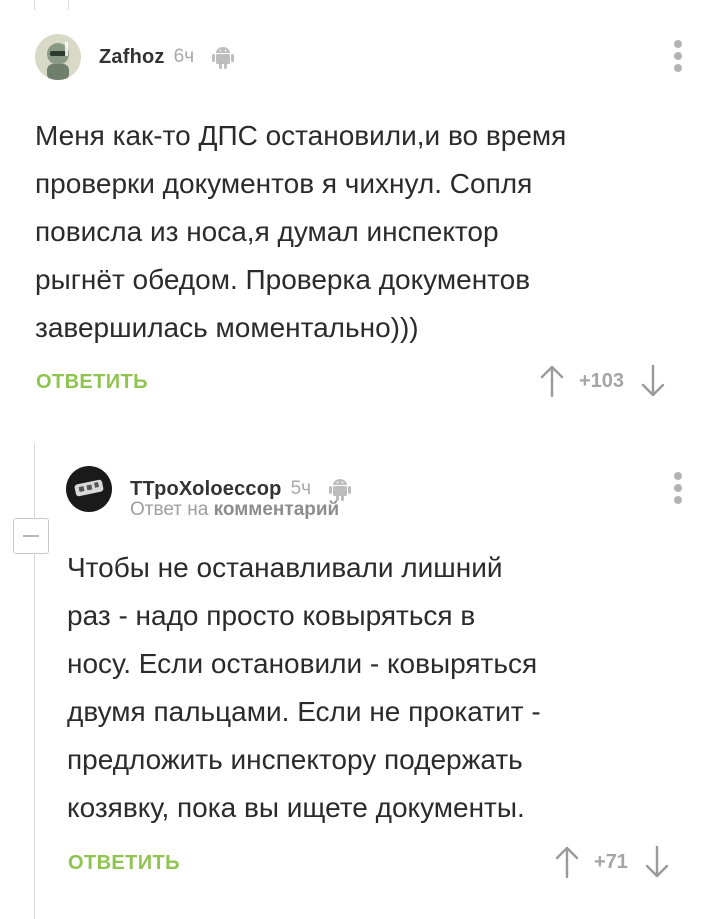 The image size is (720, 919). Describe the element at coordinates (132, 57) in the screenshot. I see `username: Zafhoz` at that location.